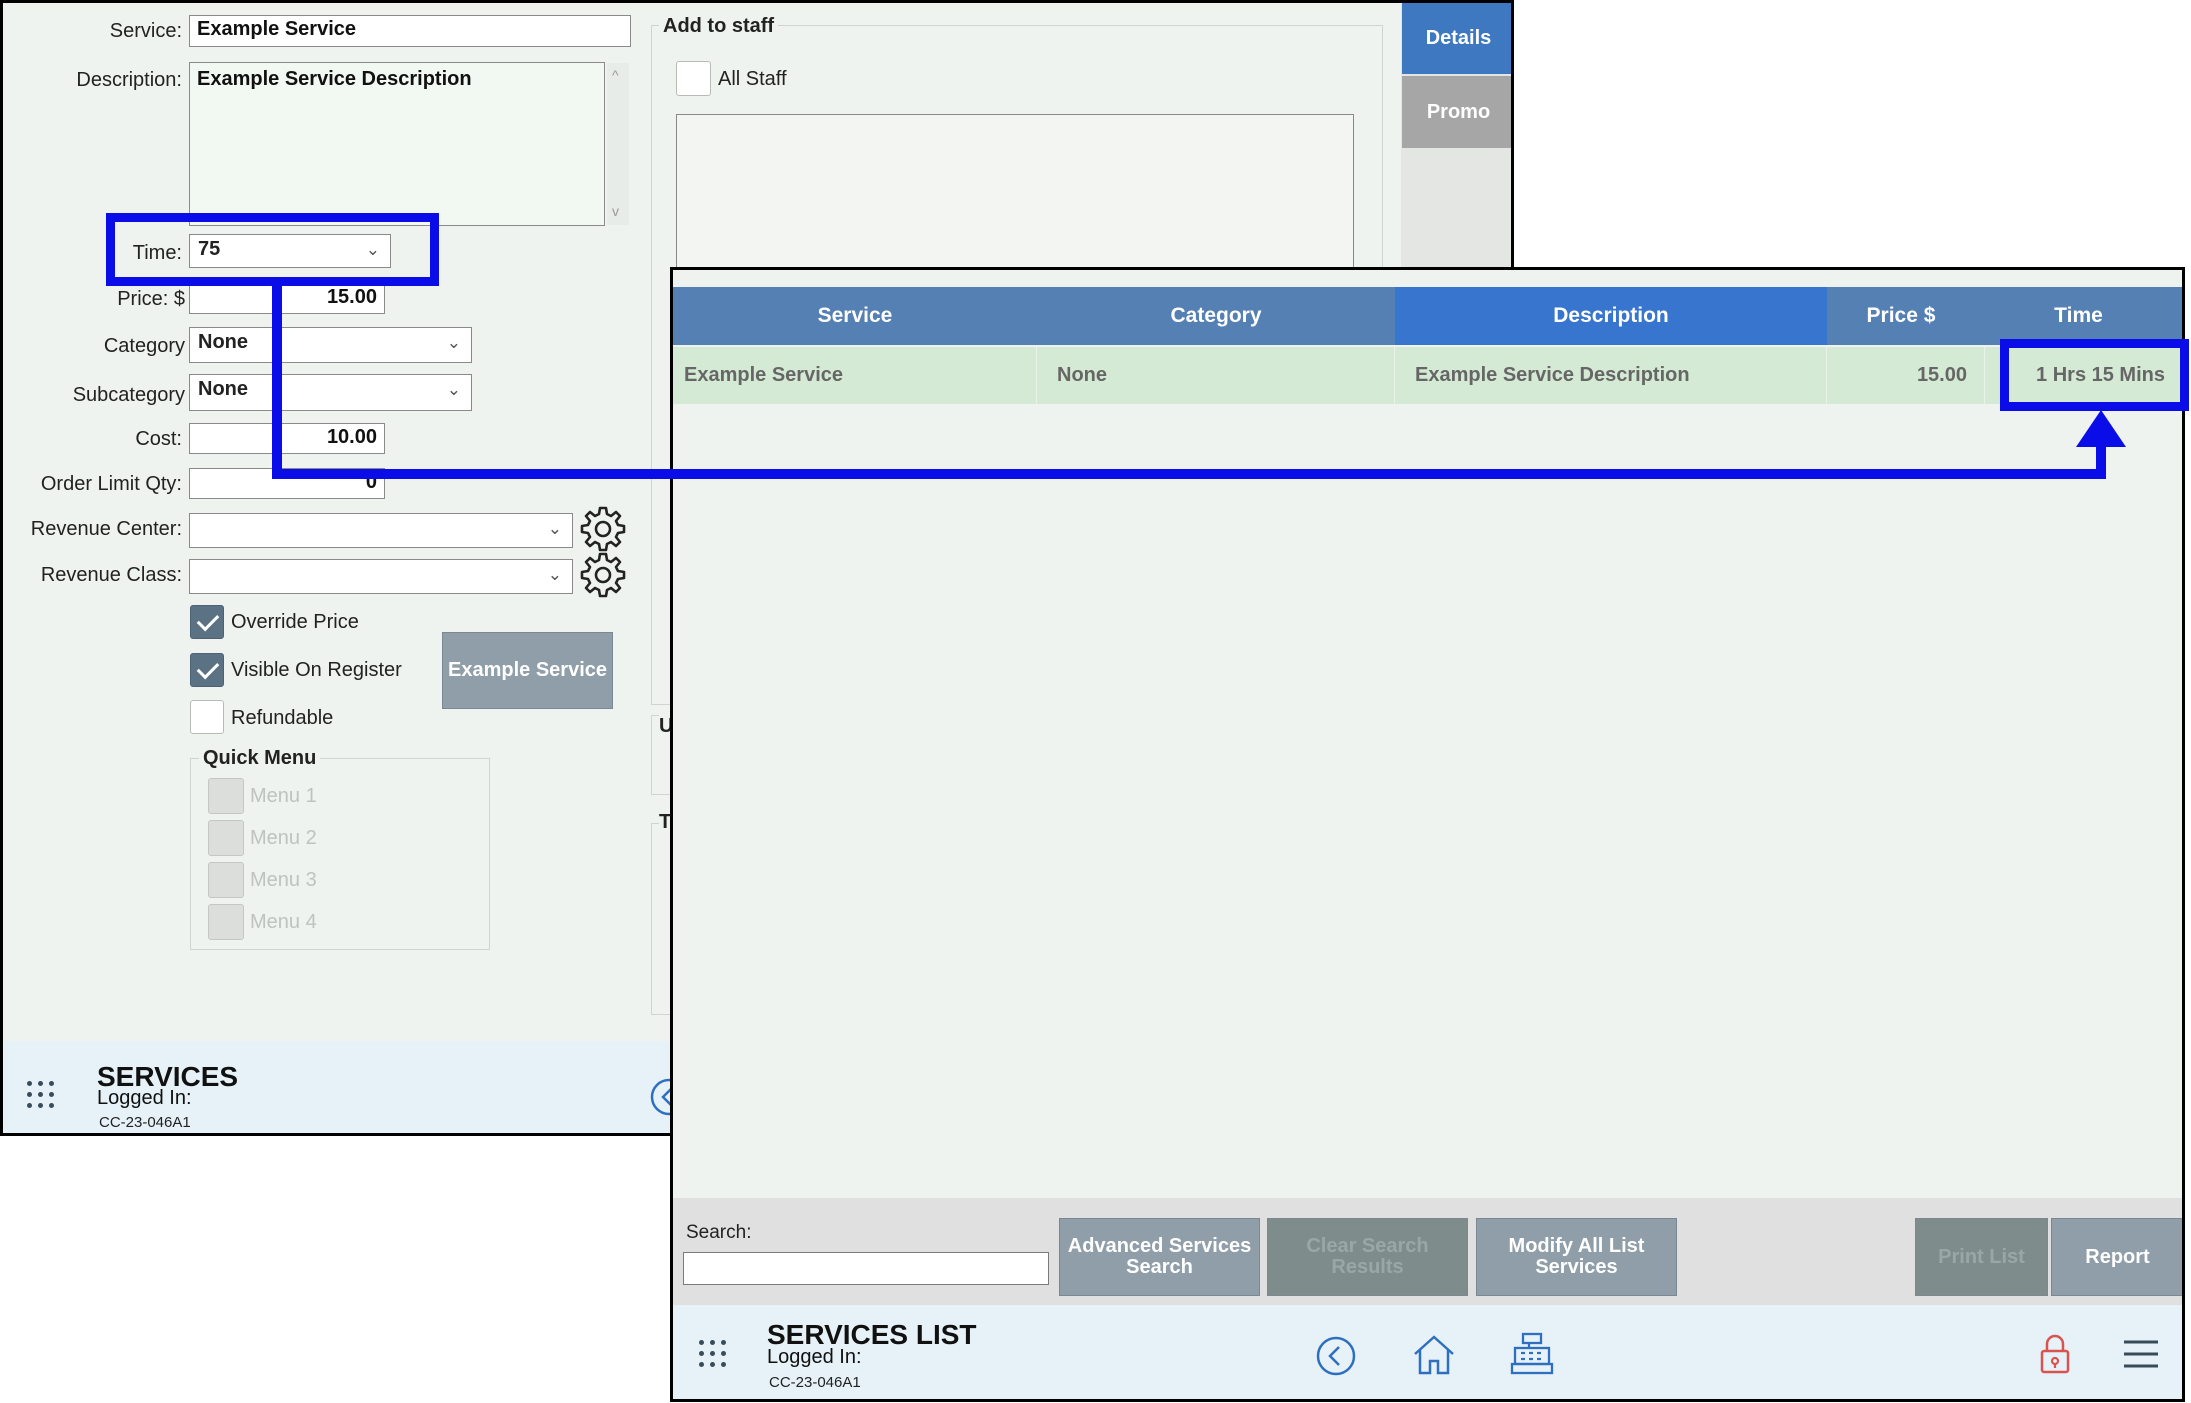 Image resolution: width=2191 pixels, height=1403 pixels. I want to click on override-price-label: Override Price, so click(295, 622).